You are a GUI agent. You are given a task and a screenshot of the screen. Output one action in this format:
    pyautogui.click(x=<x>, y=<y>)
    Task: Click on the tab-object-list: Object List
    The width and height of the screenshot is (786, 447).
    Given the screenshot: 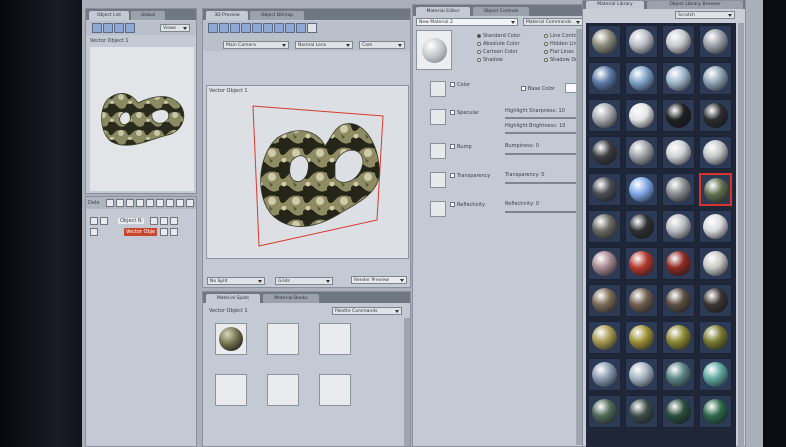 What is the action you would take?
    pyautogui.click(x=109, y=15)
    